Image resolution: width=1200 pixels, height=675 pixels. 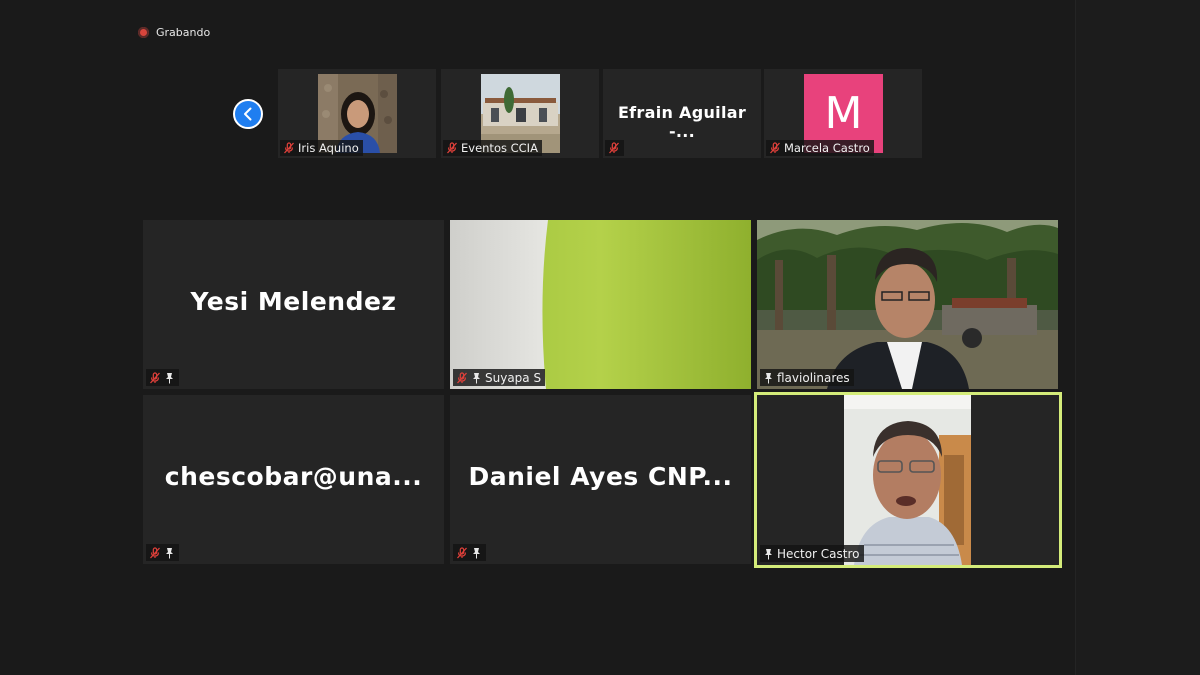 I want to click on participant-label: Suyapa S, so click(x=499, y=377).